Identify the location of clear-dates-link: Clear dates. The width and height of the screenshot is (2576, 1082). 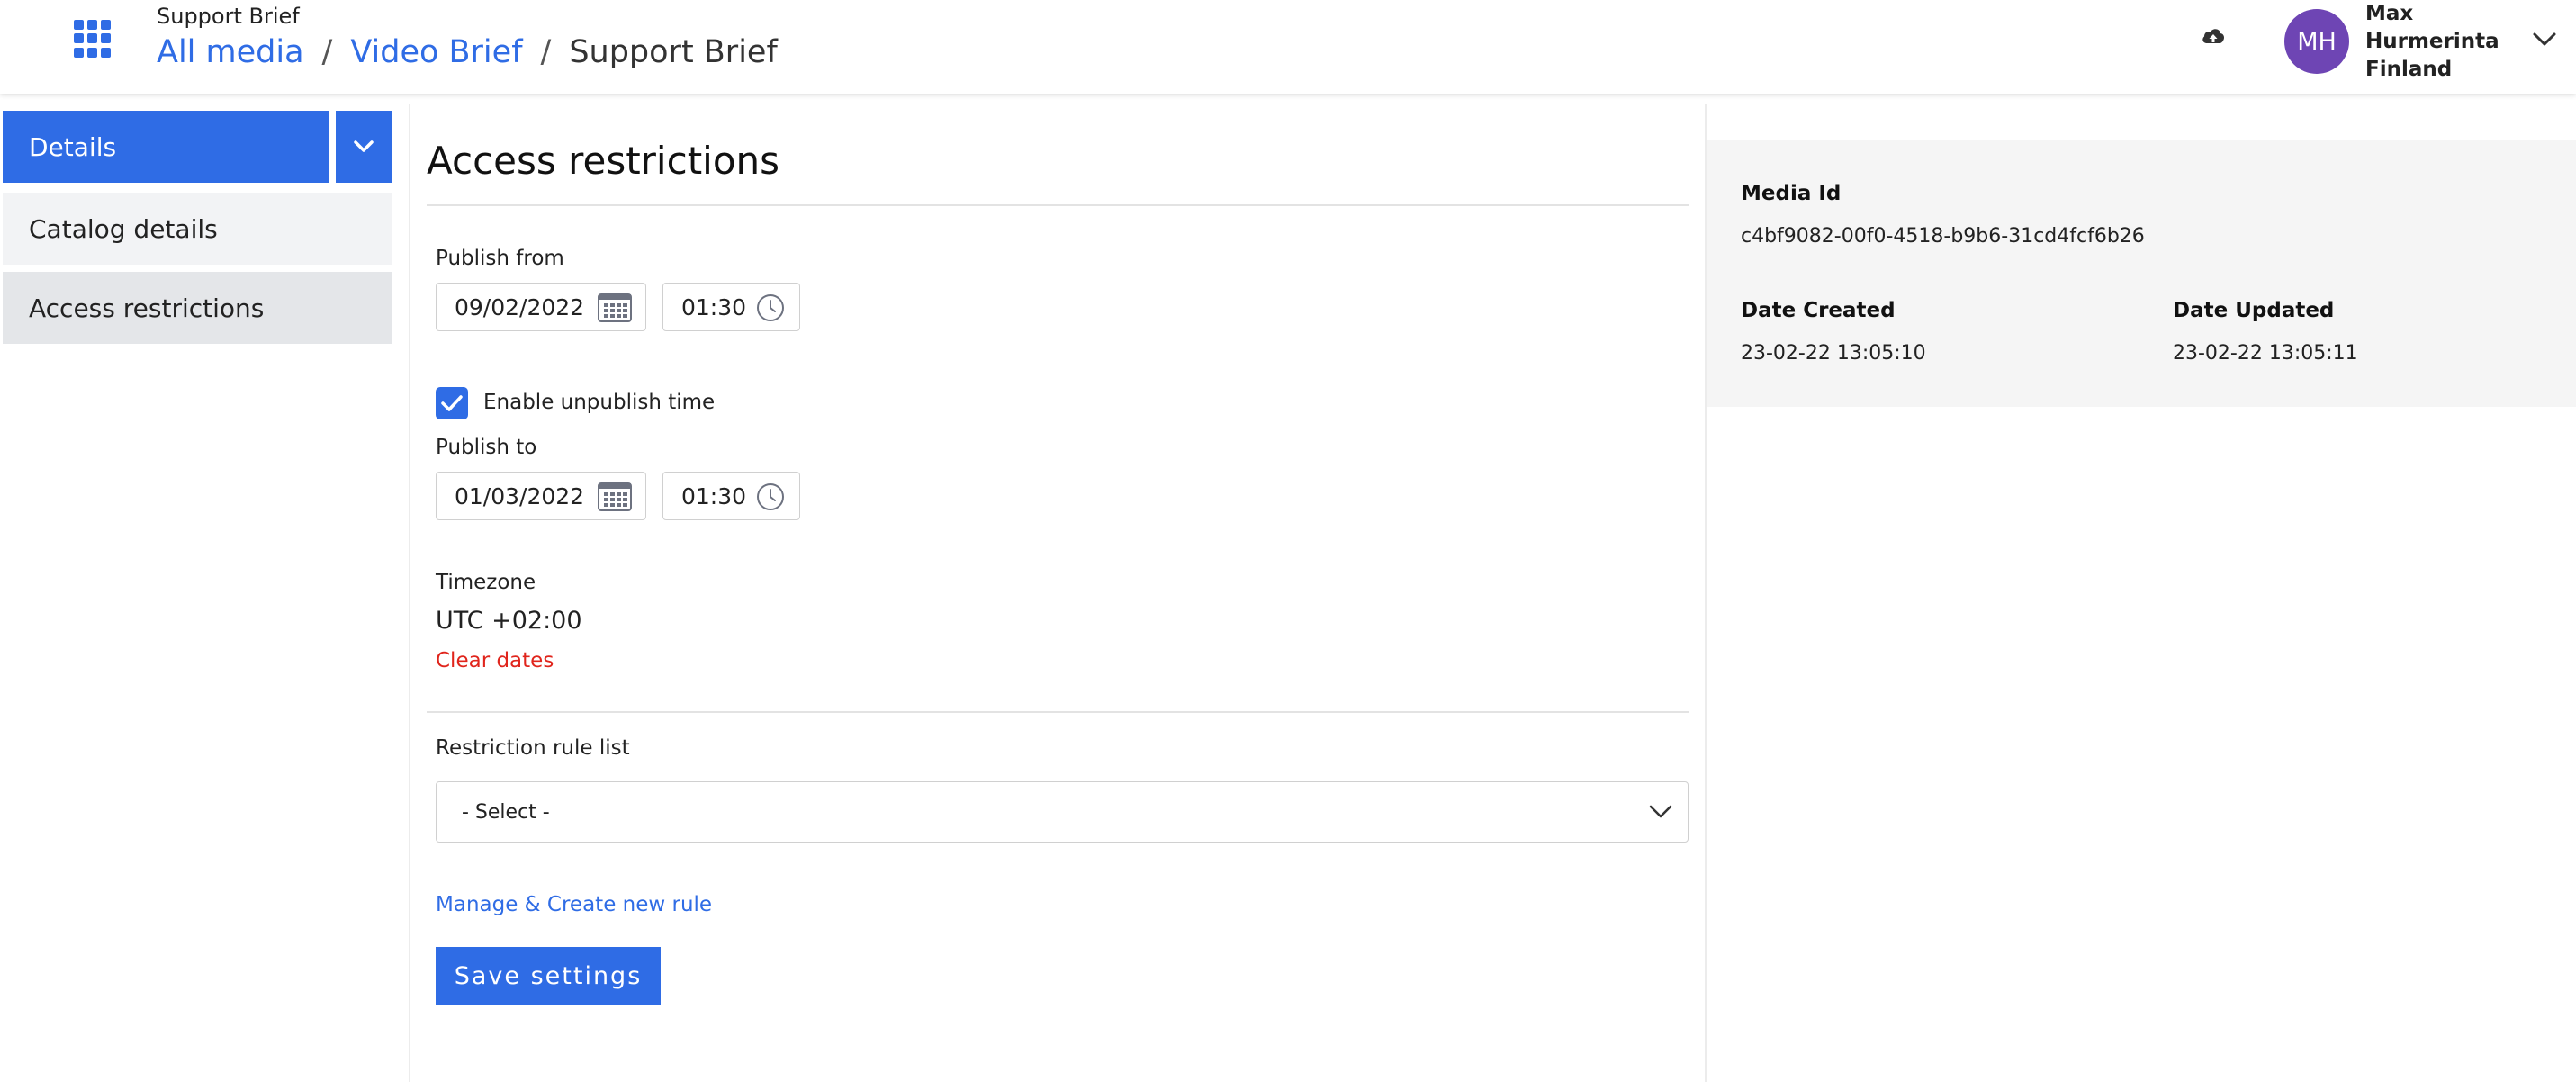
(495, 660).